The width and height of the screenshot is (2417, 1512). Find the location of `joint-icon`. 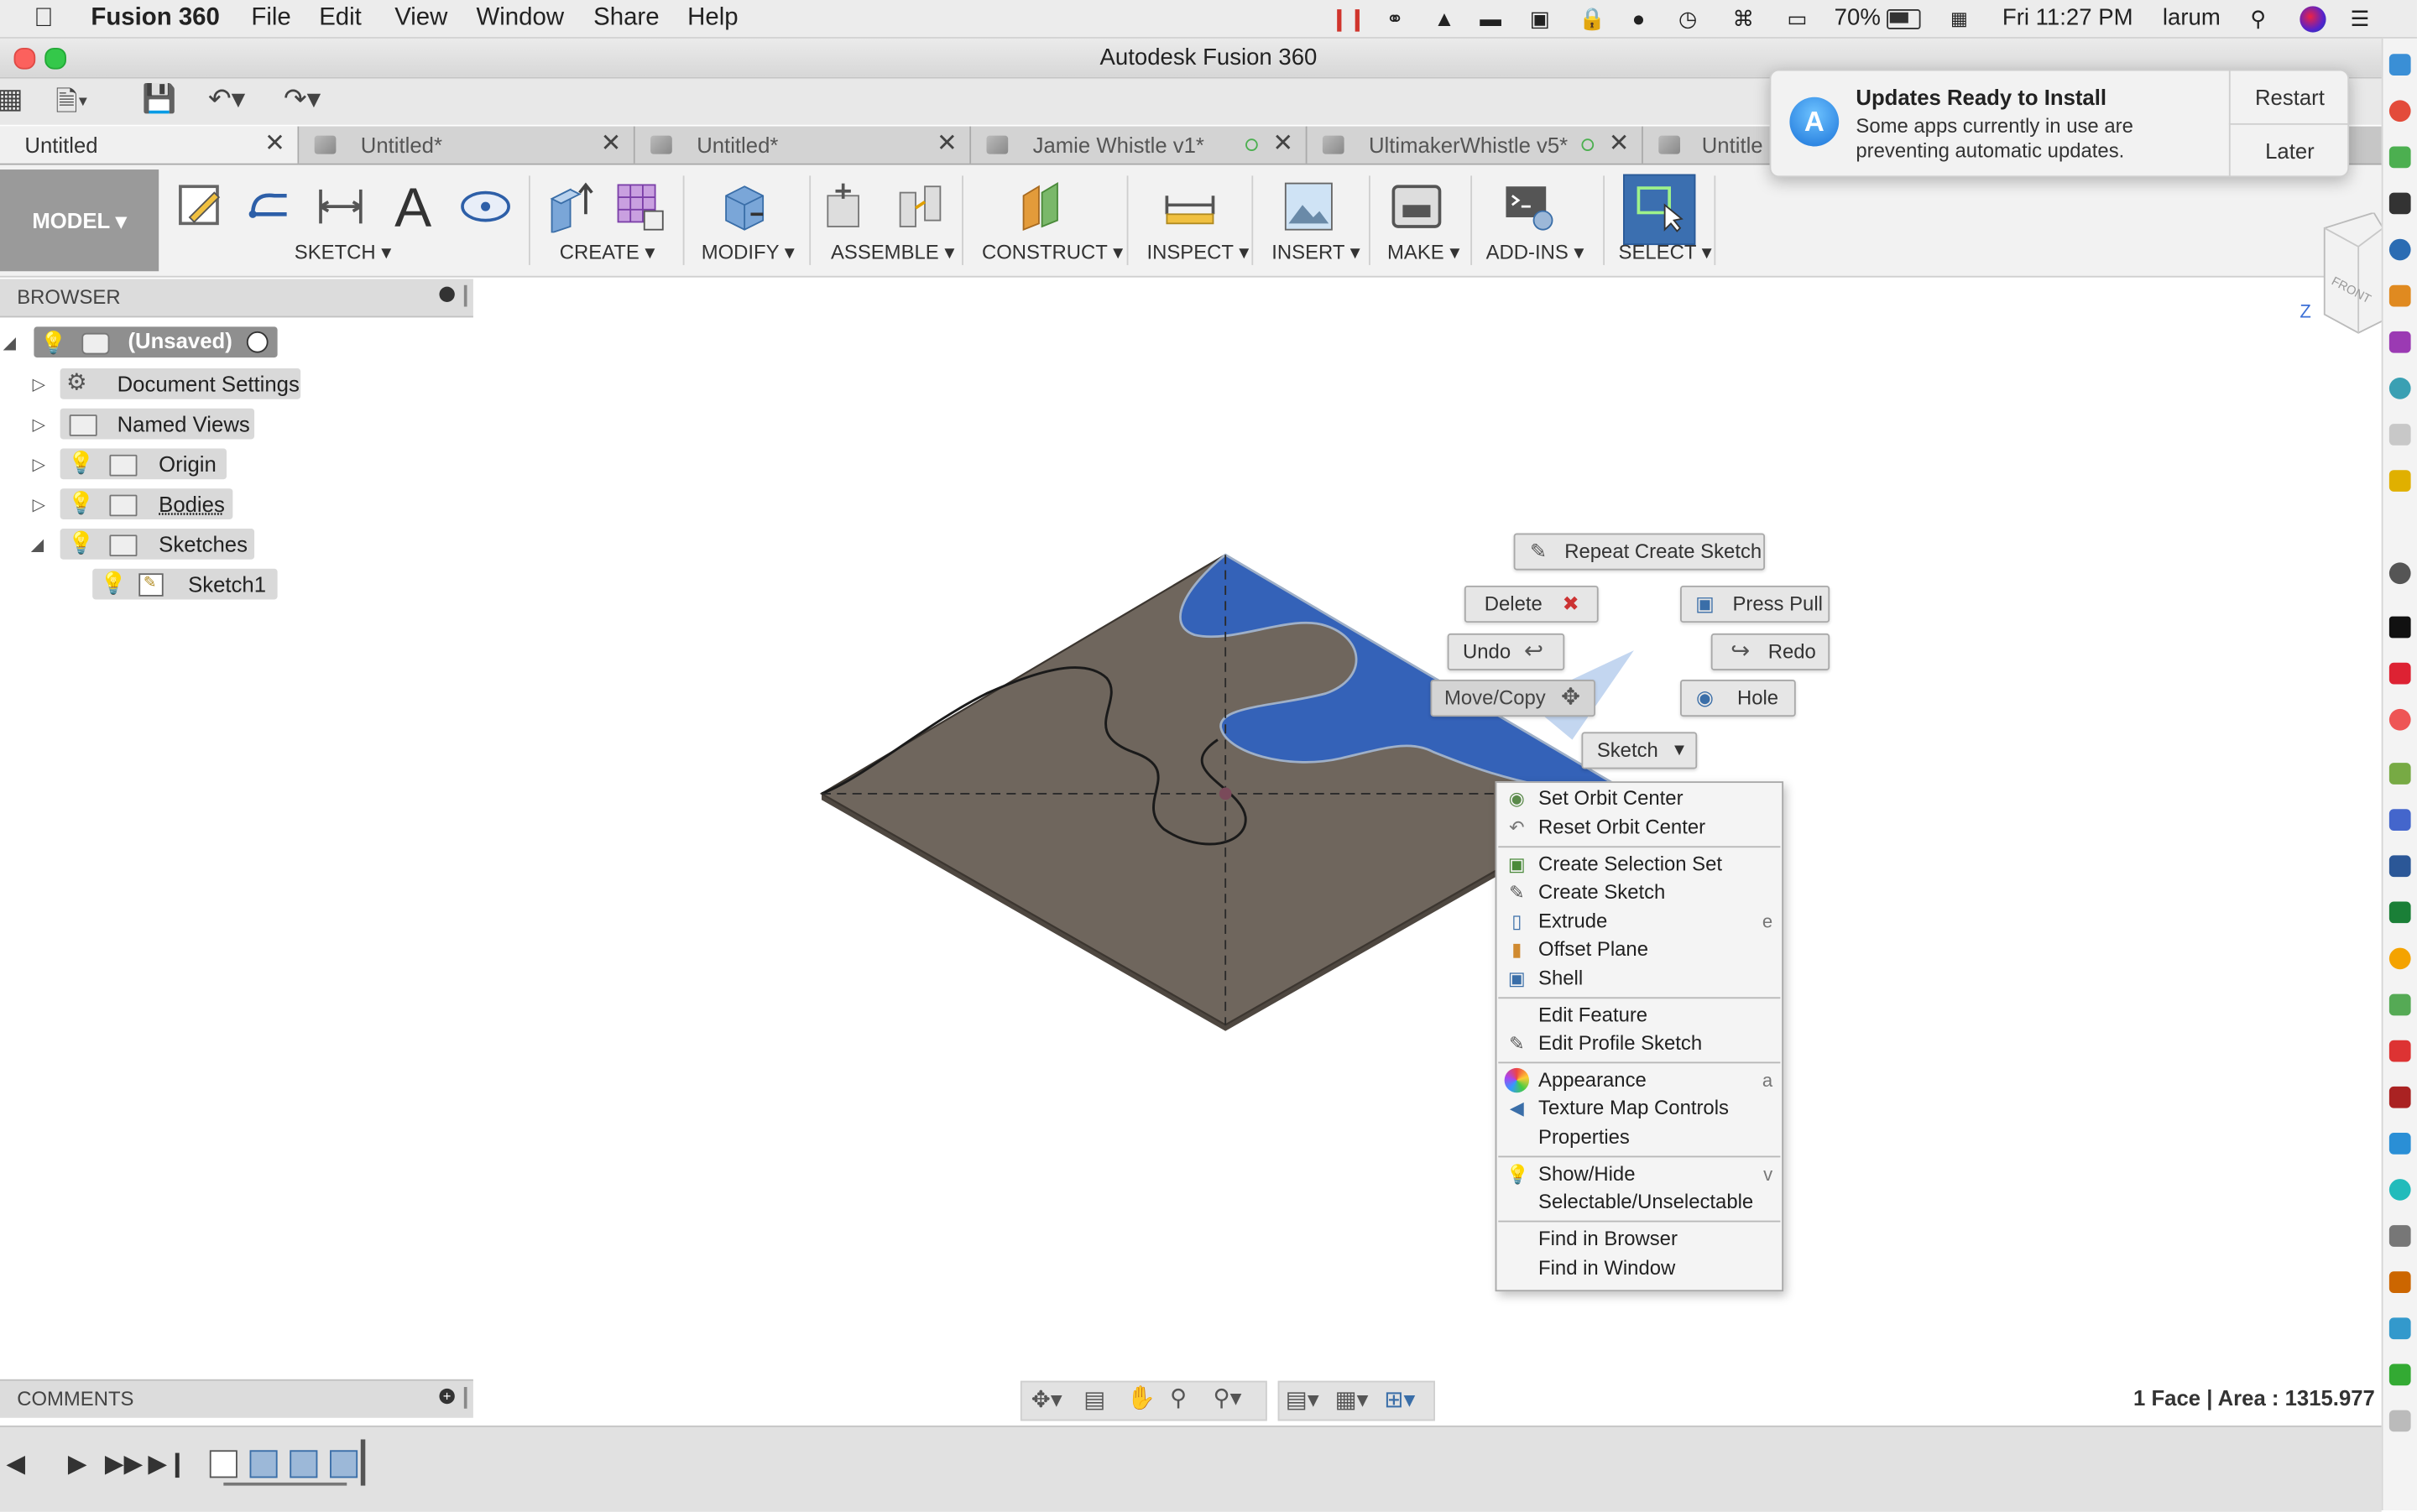

joint-icon is located at coordinates (920, 206).